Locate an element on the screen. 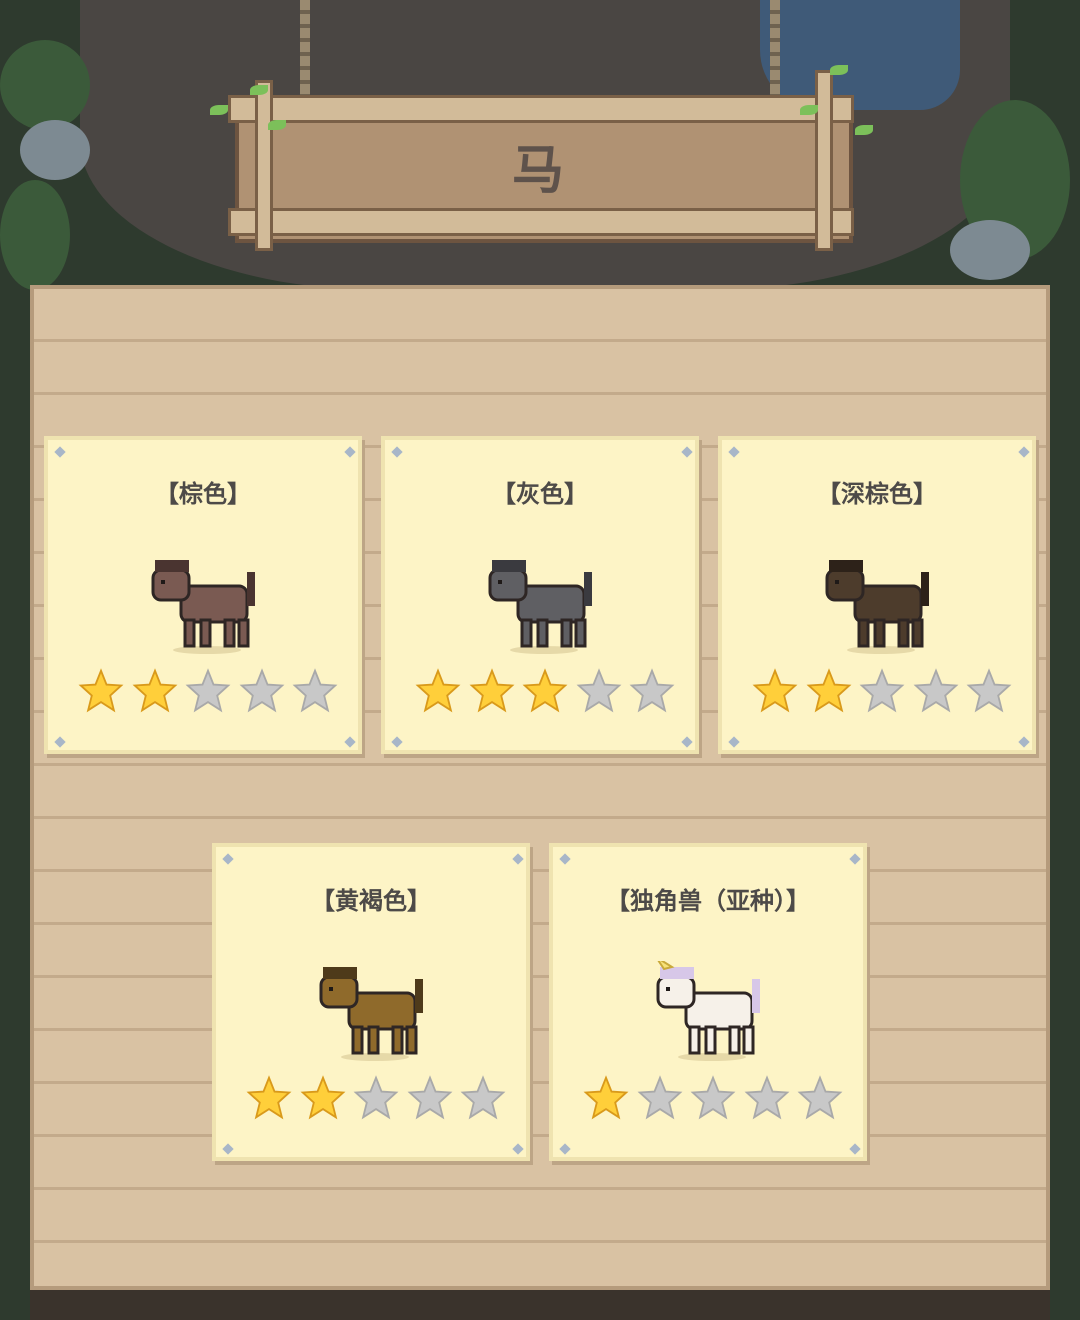 Image resolution: width=1080 pixels, height=1320 pixels. sign-title: 马 is located at coordinates (539, 171).